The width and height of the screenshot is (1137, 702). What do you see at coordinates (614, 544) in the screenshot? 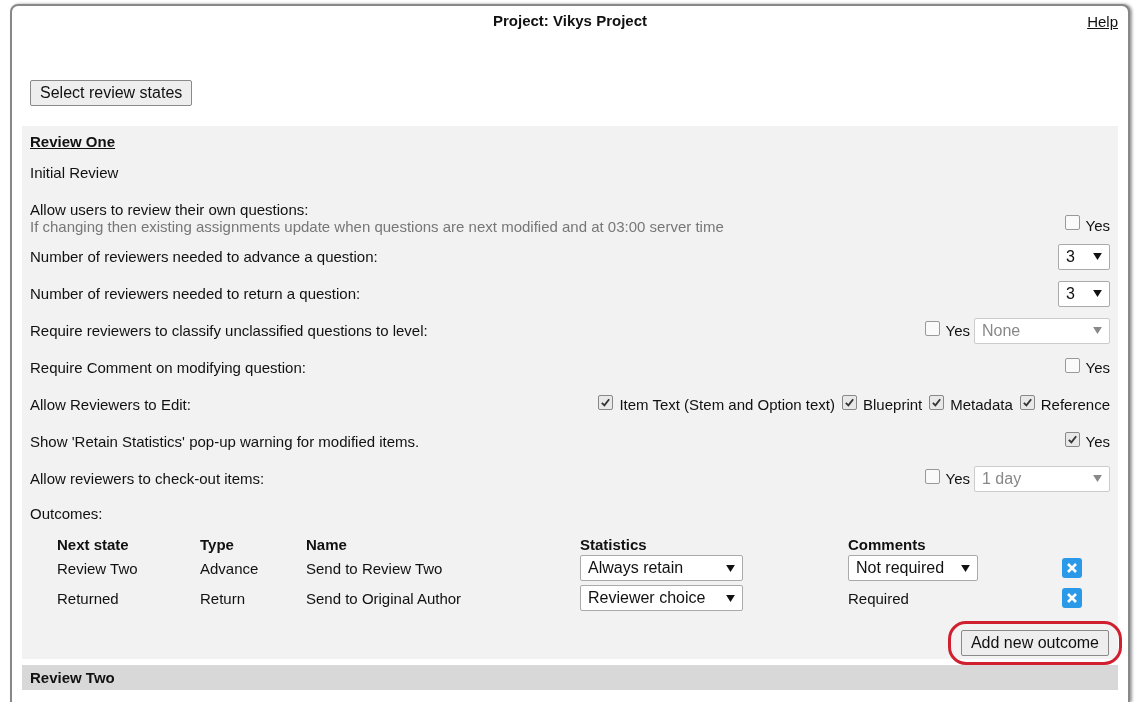
I see `column-header: Statistics` at bounding box center [614, 544].